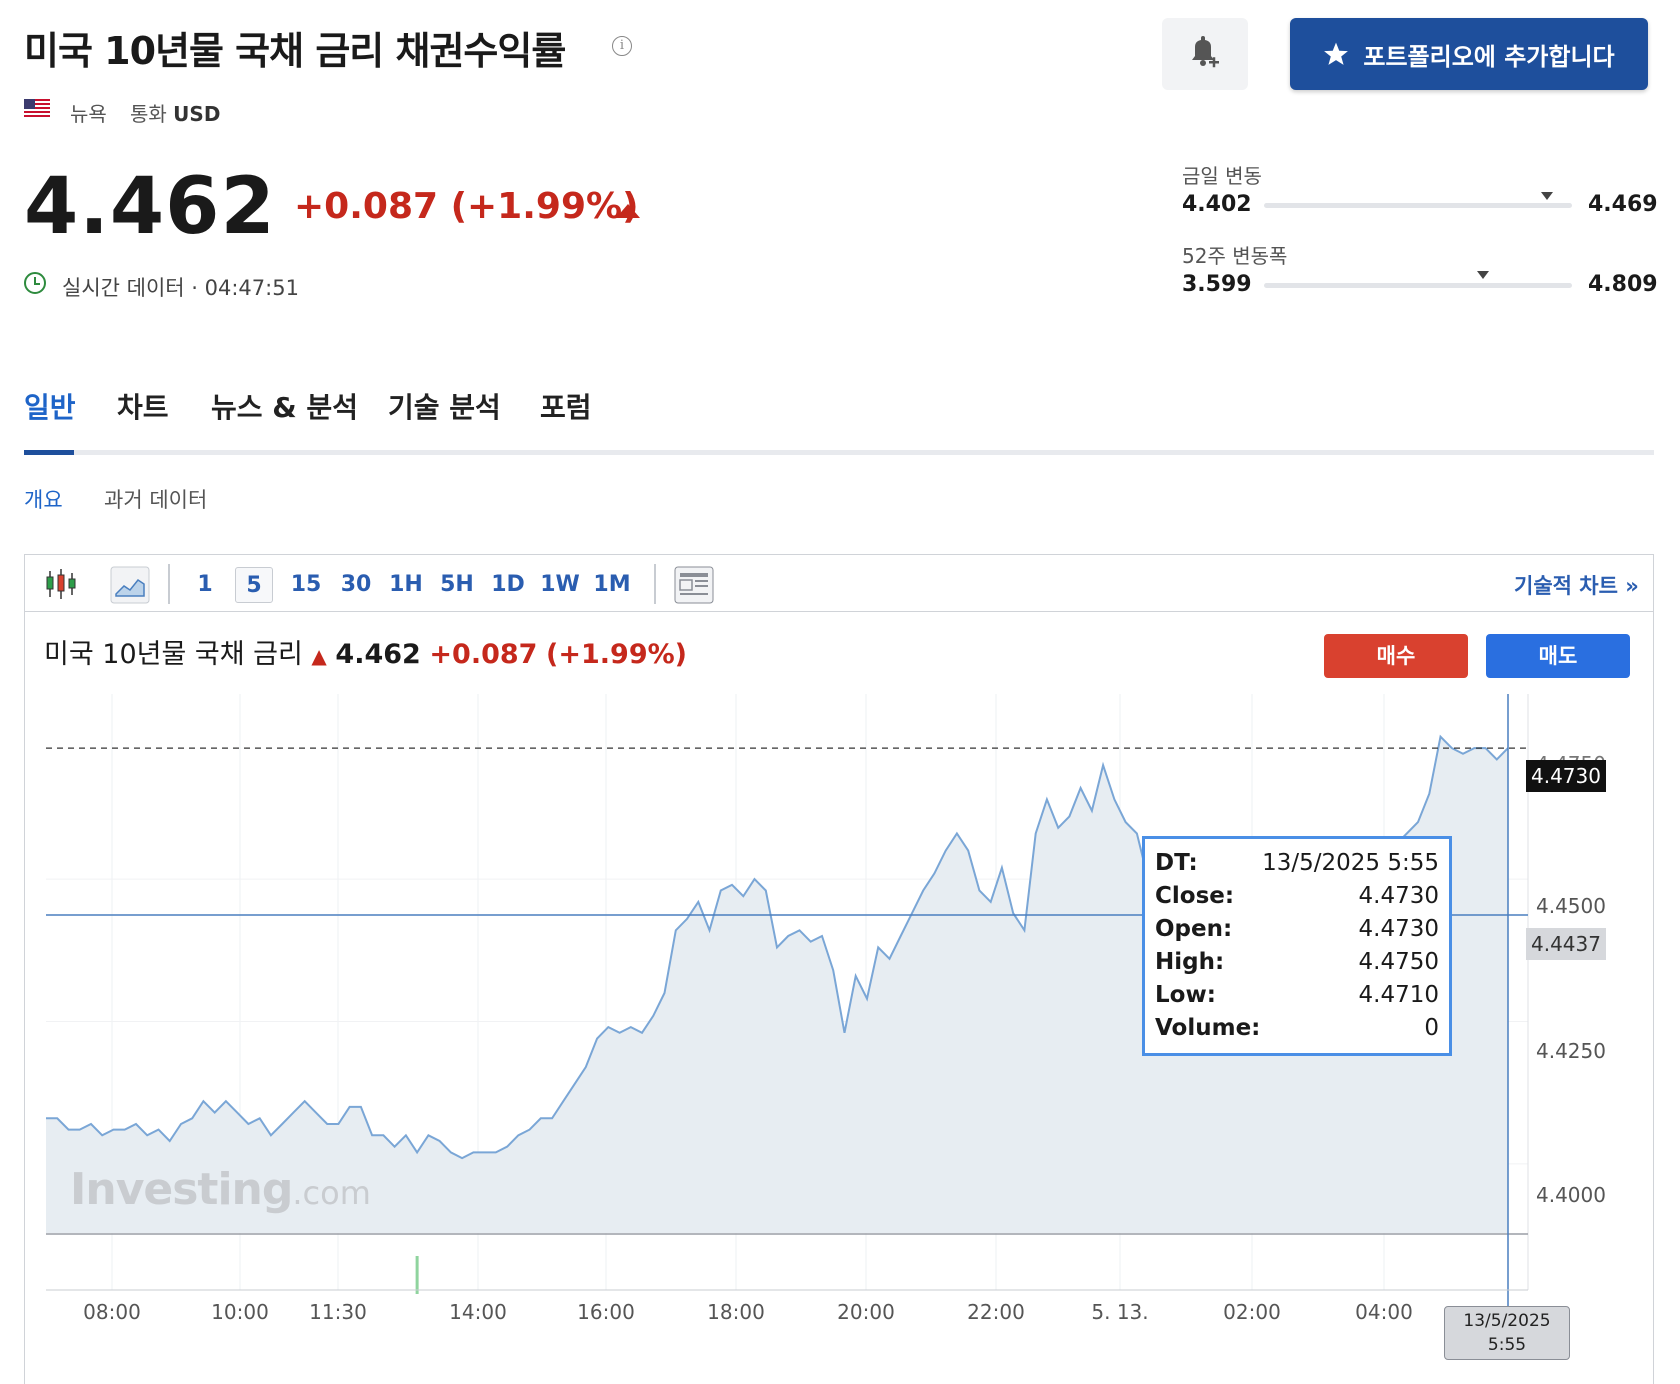  Describe the element at coordinates (220, 1189) in the screenshot. I see `investing-watermark: Investing.com` at that location.